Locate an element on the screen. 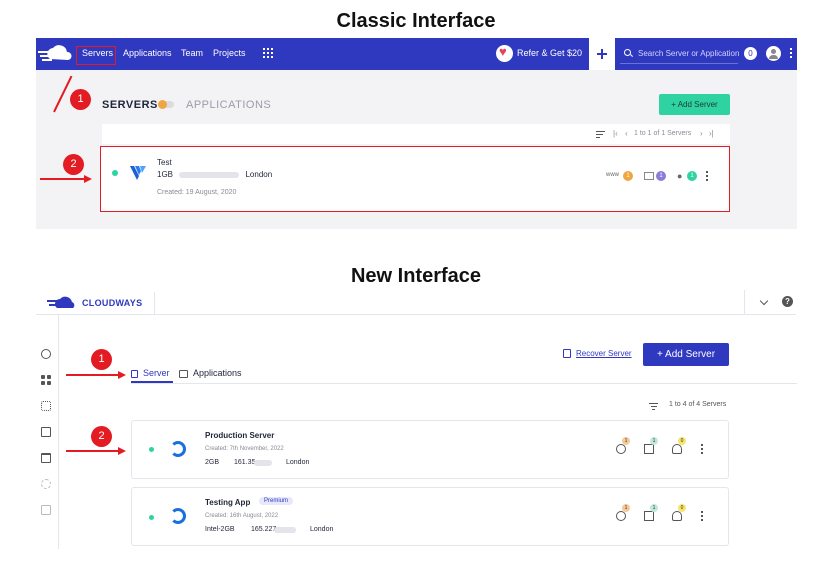  server-created: Created: 16th August, 2022 is located at coordinates (242, 516).